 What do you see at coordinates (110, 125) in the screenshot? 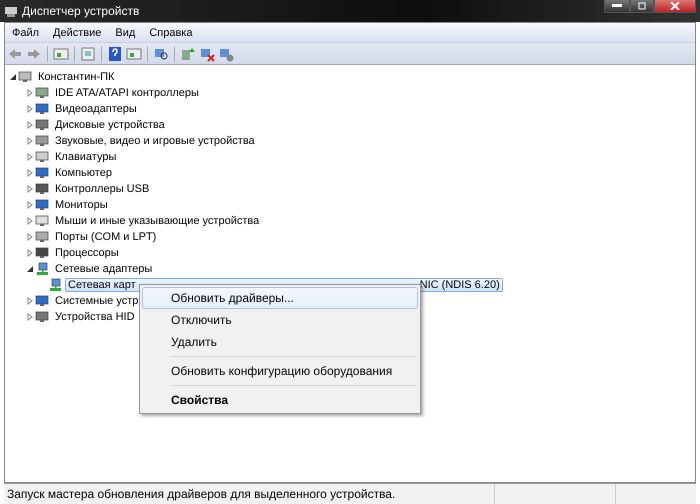
I see `tree-item: Дисковые устройства` at bounding box center [110, 125].